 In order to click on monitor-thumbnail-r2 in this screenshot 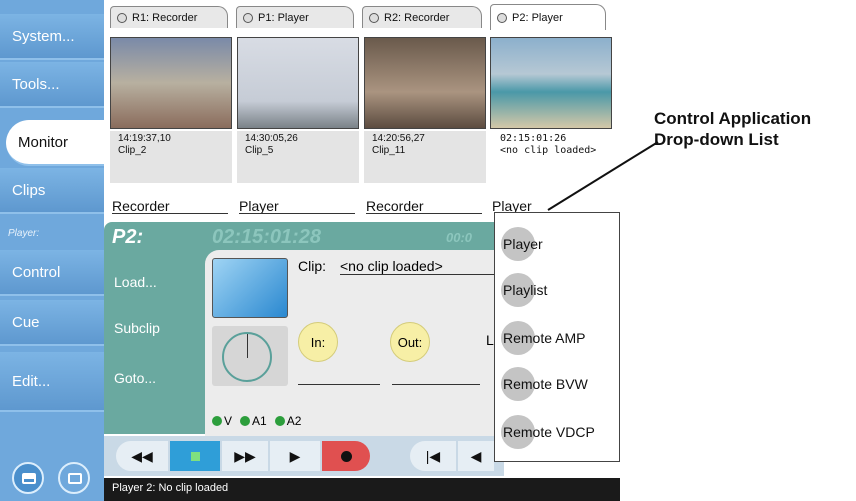, I will do `click(425, 83)`.